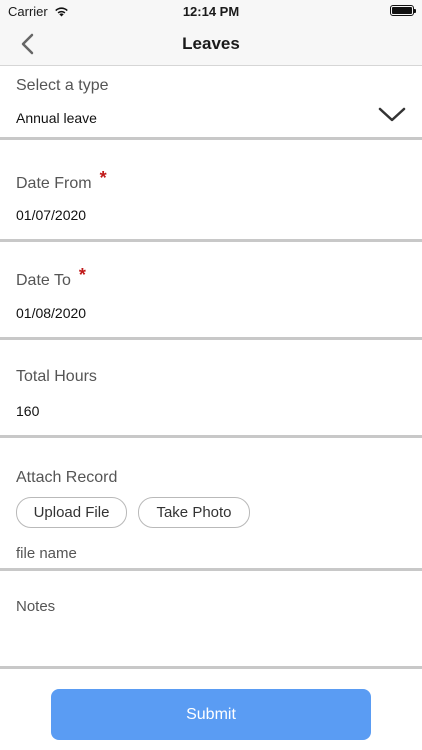  I want to click on type-value: Annual leave, so click(56, 118).